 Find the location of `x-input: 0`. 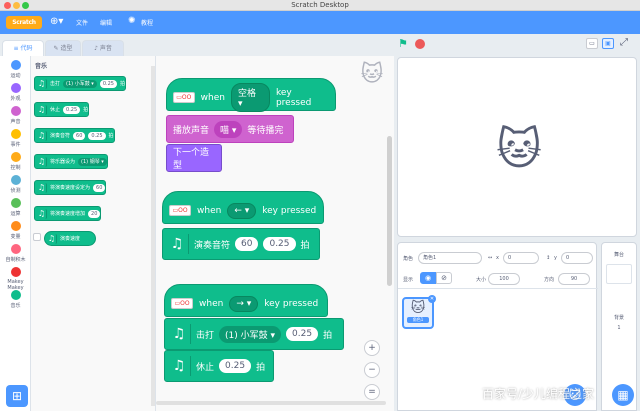

x-input: 0 is located at coordinates (521, 258).